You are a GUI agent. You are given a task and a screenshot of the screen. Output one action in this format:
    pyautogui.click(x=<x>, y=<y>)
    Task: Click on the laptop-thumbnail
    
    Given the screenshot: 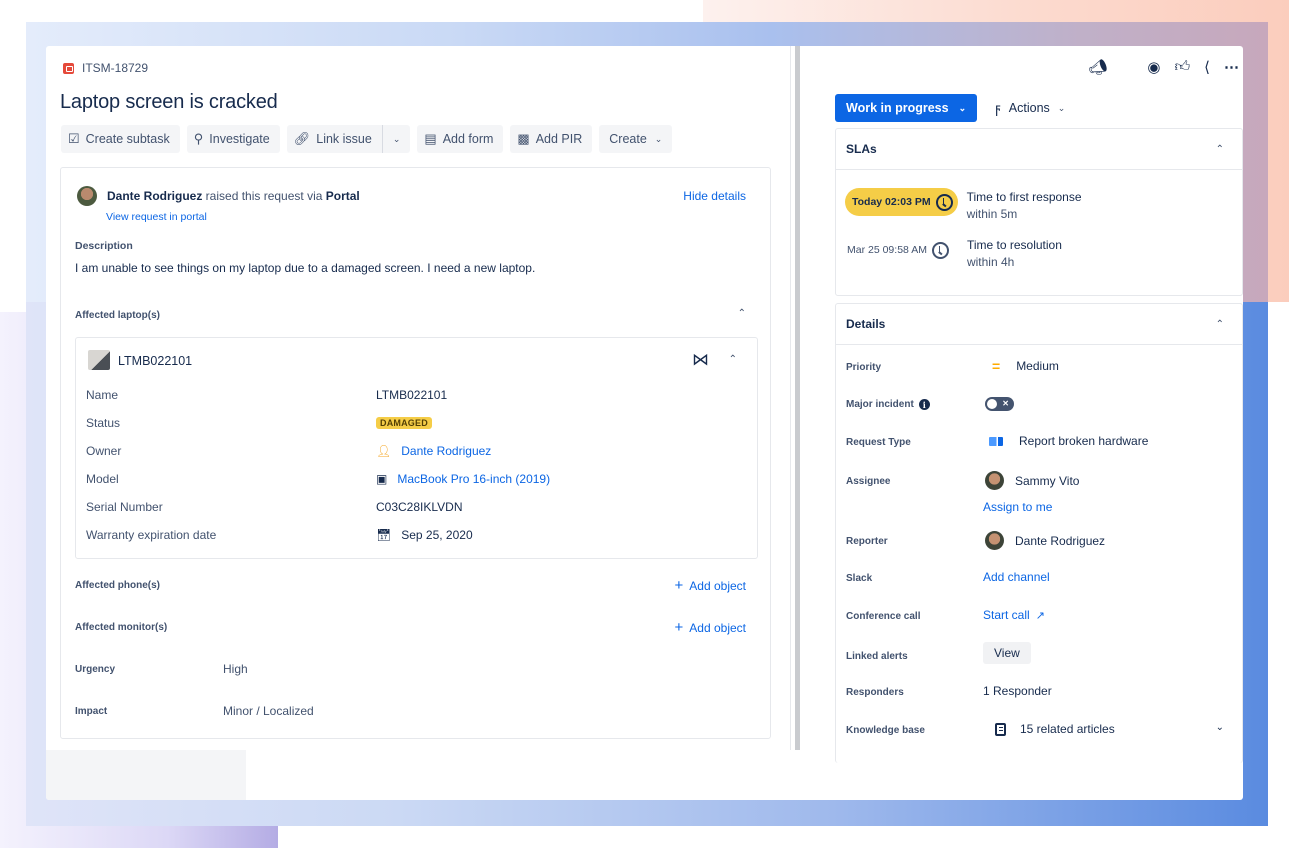 What is the action you would take?
    pyautogui.click(x=99, y=360)
    